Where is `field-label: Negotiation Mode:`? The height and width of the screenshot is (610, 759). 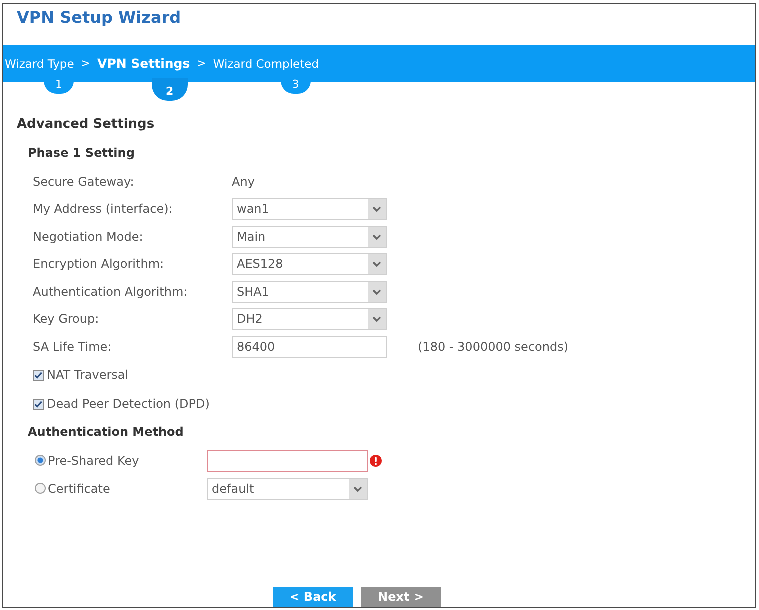
field-label: Negotiation Mode: is located at coordinates (88, 237).